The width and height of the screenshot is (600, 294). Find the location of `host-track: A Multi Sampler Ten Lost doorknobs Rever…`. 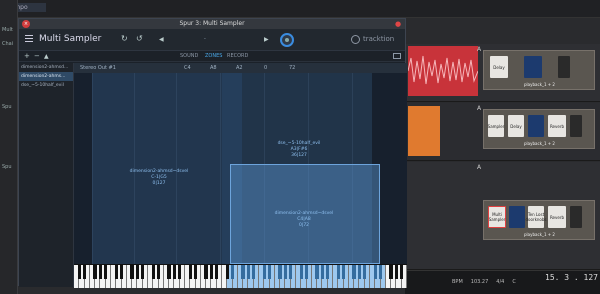

host-track: A Multi Sampler Ten Lost doorknobs Rever… is located at coordinates (502, 216).